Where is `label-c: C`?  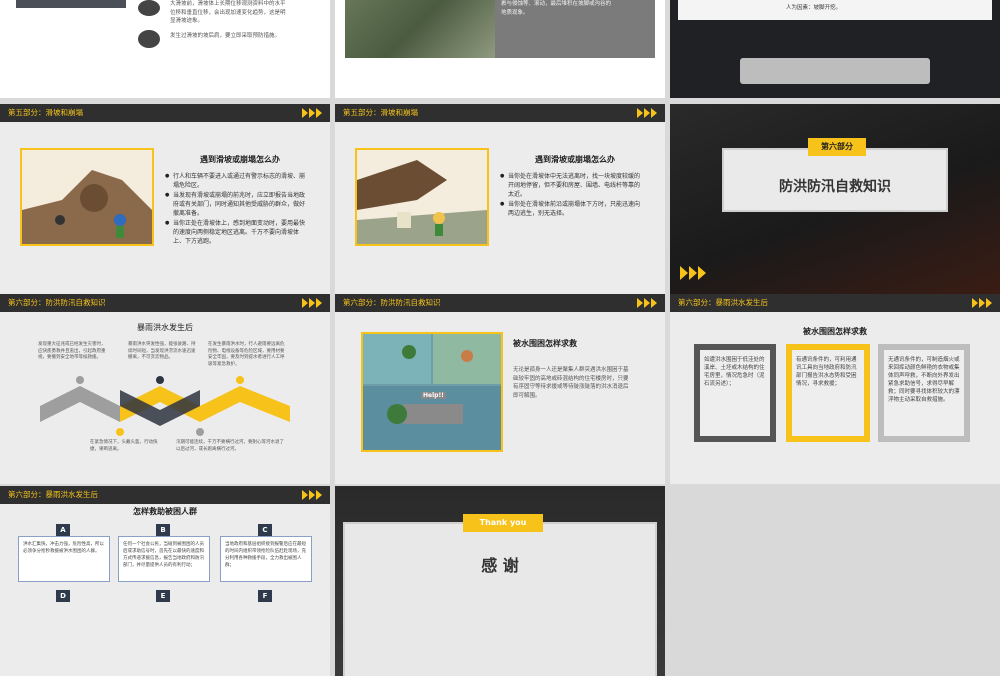
label-c: C is located at coordinates (265, 530).